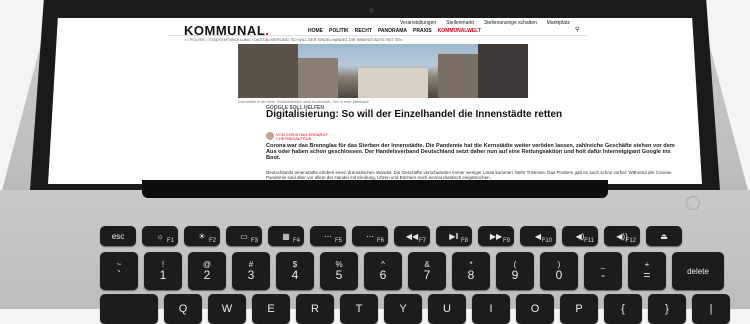  I want to click on letter-key-row: Q W E R T Y U I O P { } |, so click(415, 309).